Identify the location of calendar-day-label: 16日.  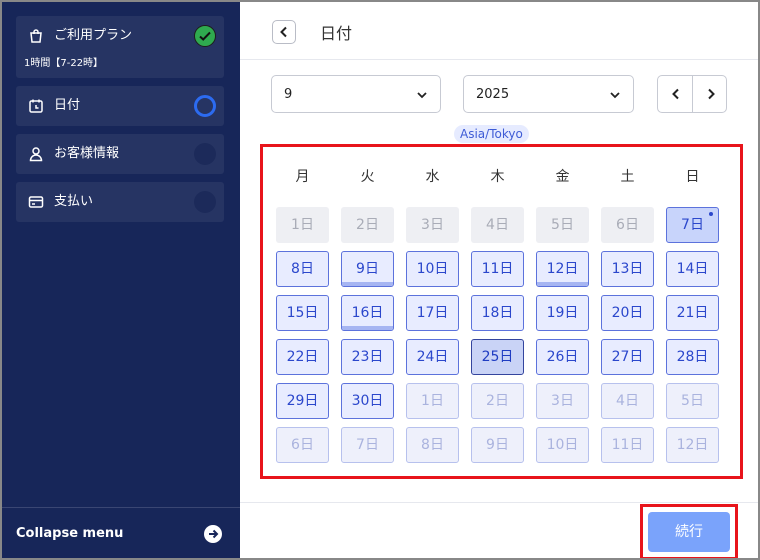
(367, 313).